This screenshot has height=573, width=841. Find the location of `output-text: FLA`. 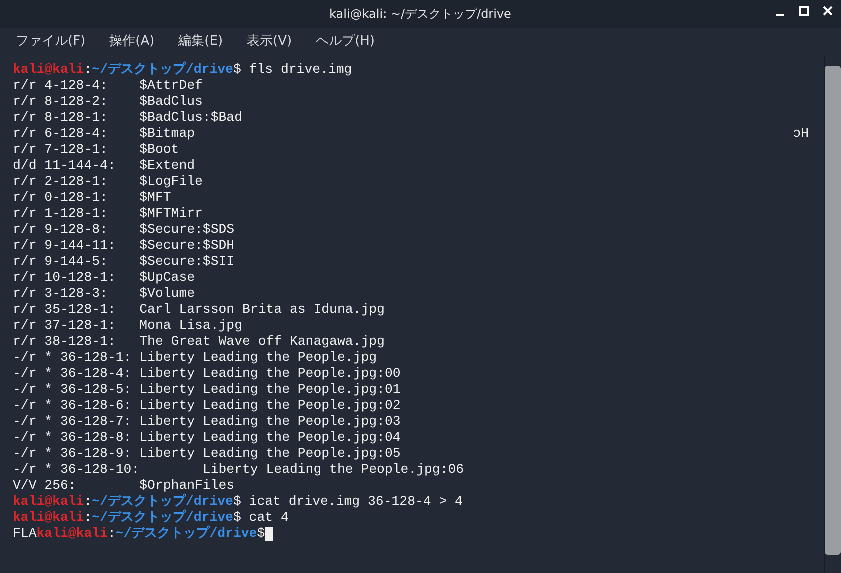

output-text: FLA is located at coordinates (25, 534).